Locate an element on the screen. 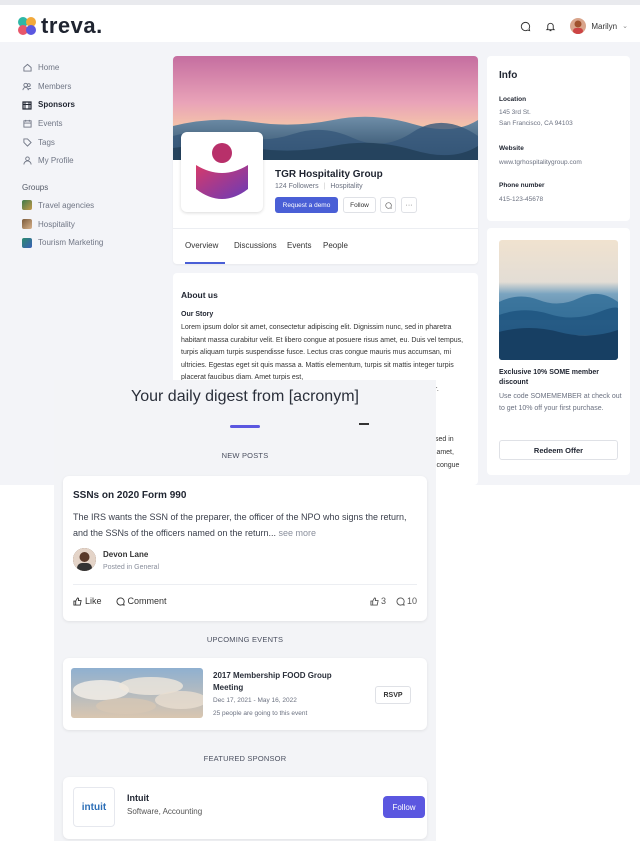  digest-divider is located at coordinates (364, 424).